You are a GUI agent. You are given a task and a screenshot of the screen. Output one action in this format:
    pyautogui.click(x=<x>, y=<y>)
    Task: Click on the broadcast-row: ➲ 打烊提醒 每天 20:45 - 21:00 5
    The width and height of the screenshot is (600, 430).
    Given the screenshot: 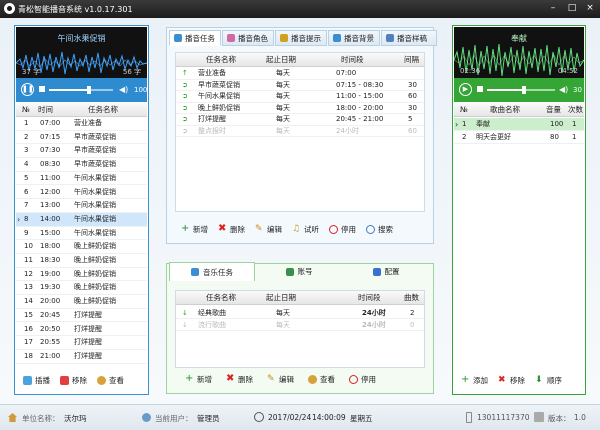 What is the action you would take?
    pyautogui.click(x=300, y=120)
    